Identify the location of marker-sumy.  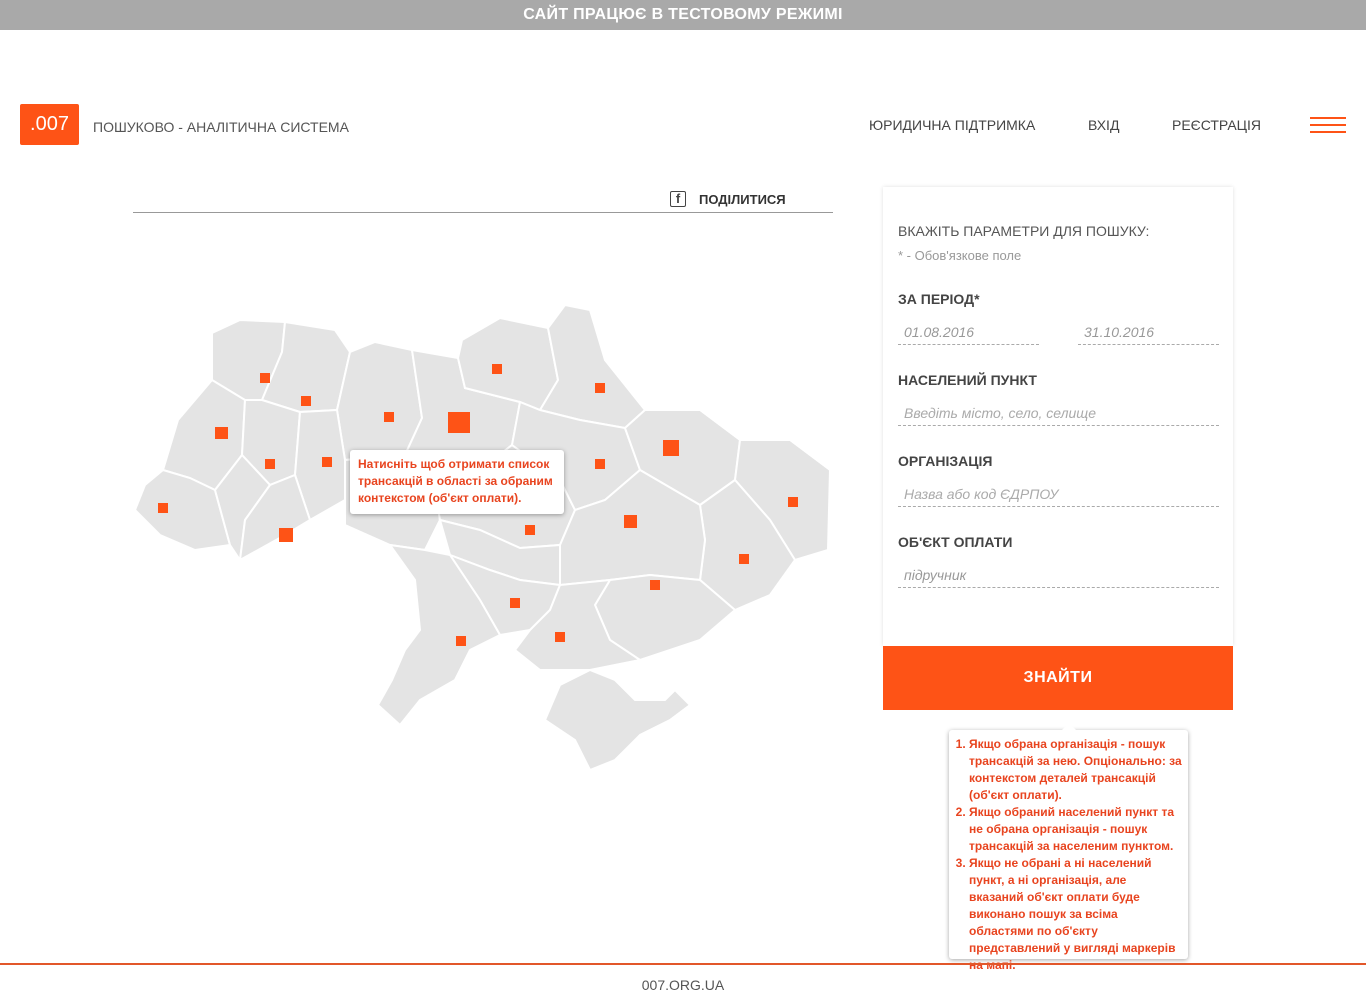
(600, 388).